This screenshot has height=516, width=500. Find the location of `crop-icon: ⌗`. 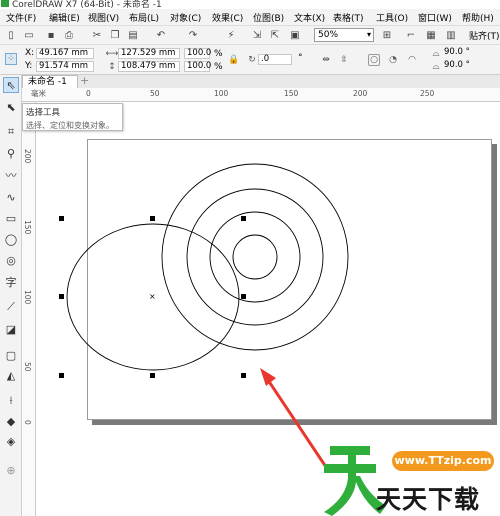

crop-icon: ⌗ is located at coordinates (11, 132).